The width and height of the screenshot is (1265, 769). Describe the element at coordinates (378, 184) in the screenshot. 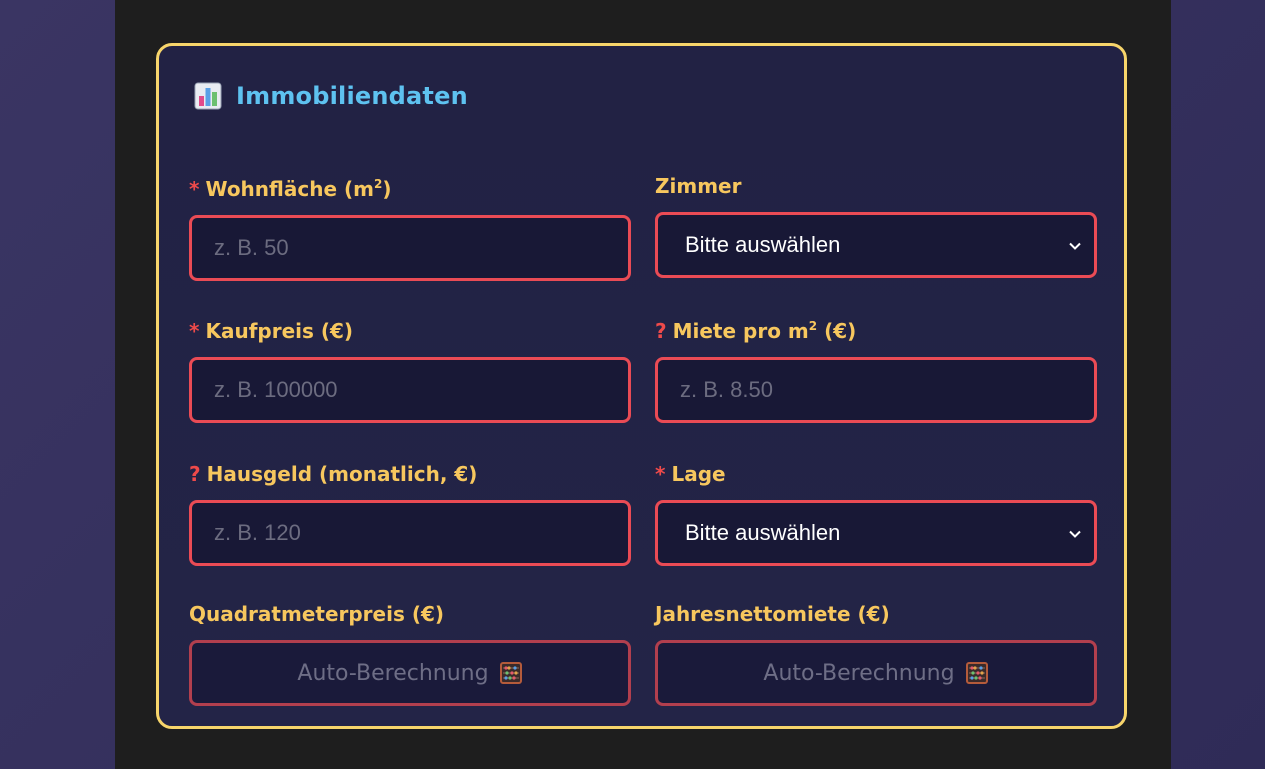

I see `wohnflaeche-label-sup: 2` at that location.